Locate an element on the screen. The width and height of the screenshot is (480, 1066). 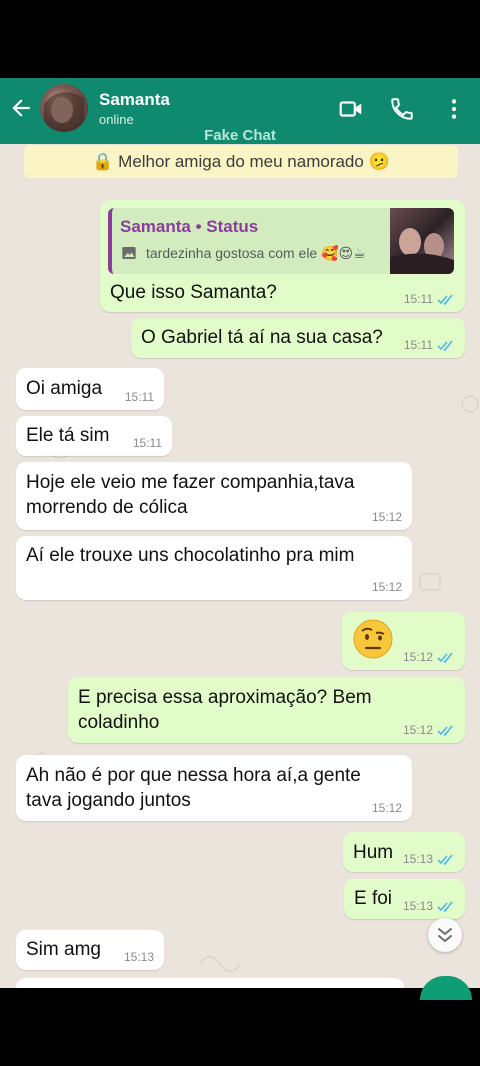
message-text: Que isso Samanta? is located at coordinates (193, 292).